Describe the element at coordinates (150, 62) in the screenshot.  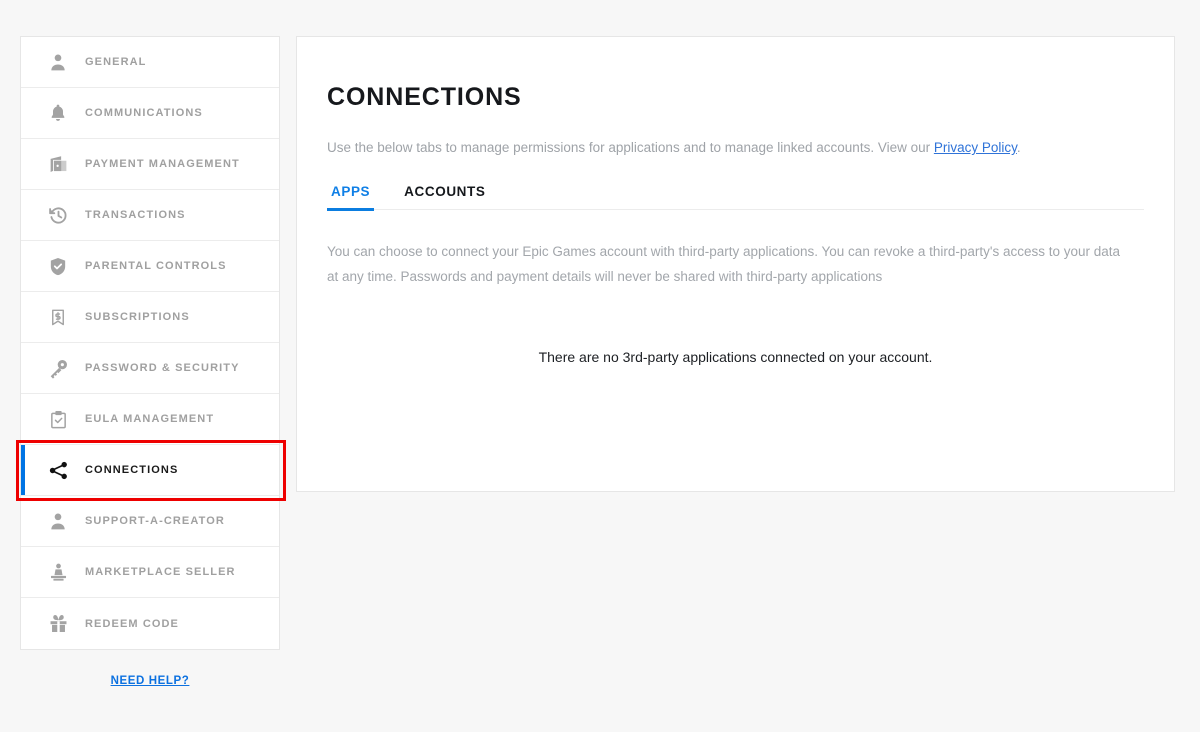
I see `sidebar-item-general: GENERAL` at that location.